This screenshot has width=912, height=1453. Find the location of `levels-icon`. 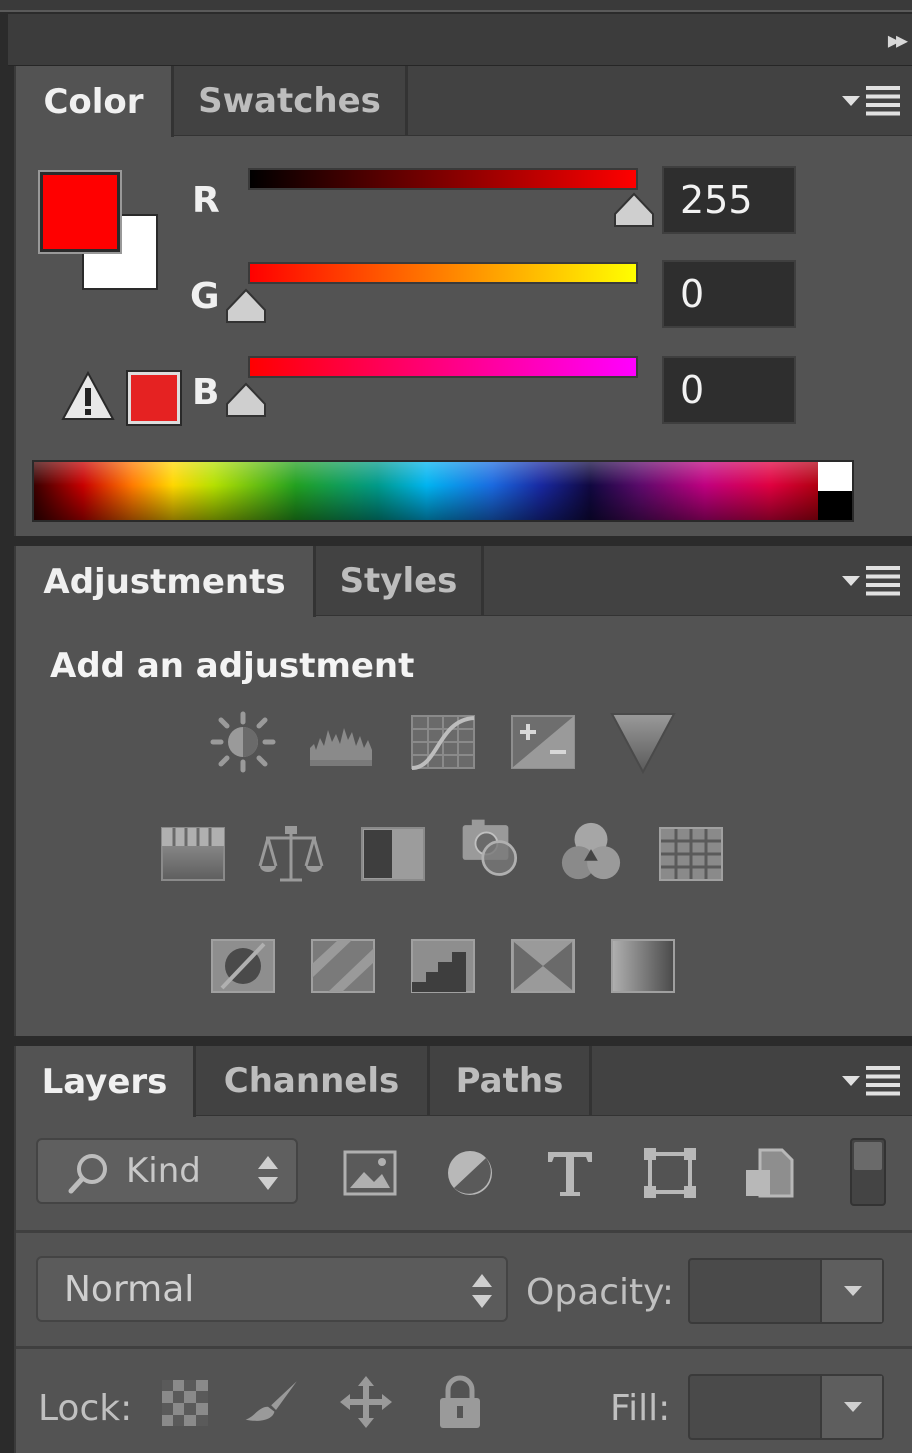

levels-icon is located at coordinates (341, 742).